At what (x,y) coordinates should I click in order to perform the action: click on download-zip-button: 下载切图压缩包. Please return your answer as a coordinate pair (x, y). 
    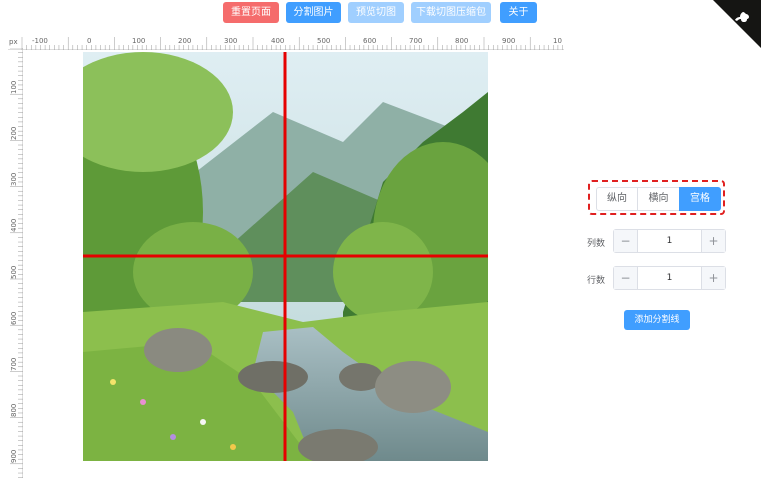
    Looking at the image, I should click on (451, 12).